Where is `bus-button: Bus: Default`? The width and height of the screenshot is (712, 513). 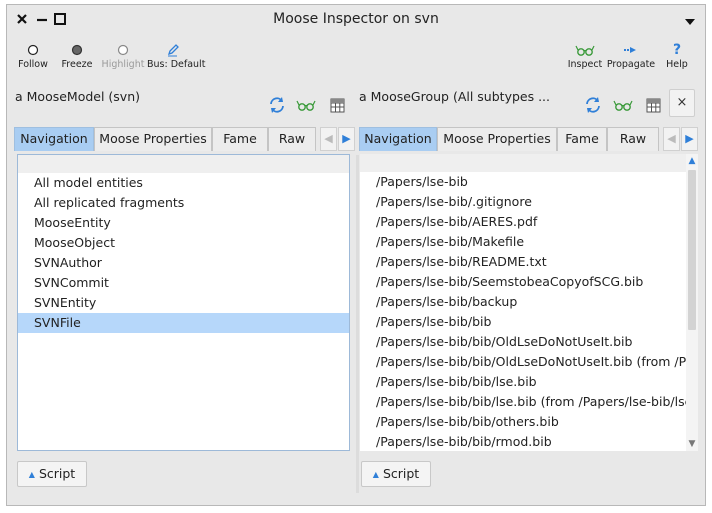
bus-button: Bus: Default is located at coordinates (176, 58).